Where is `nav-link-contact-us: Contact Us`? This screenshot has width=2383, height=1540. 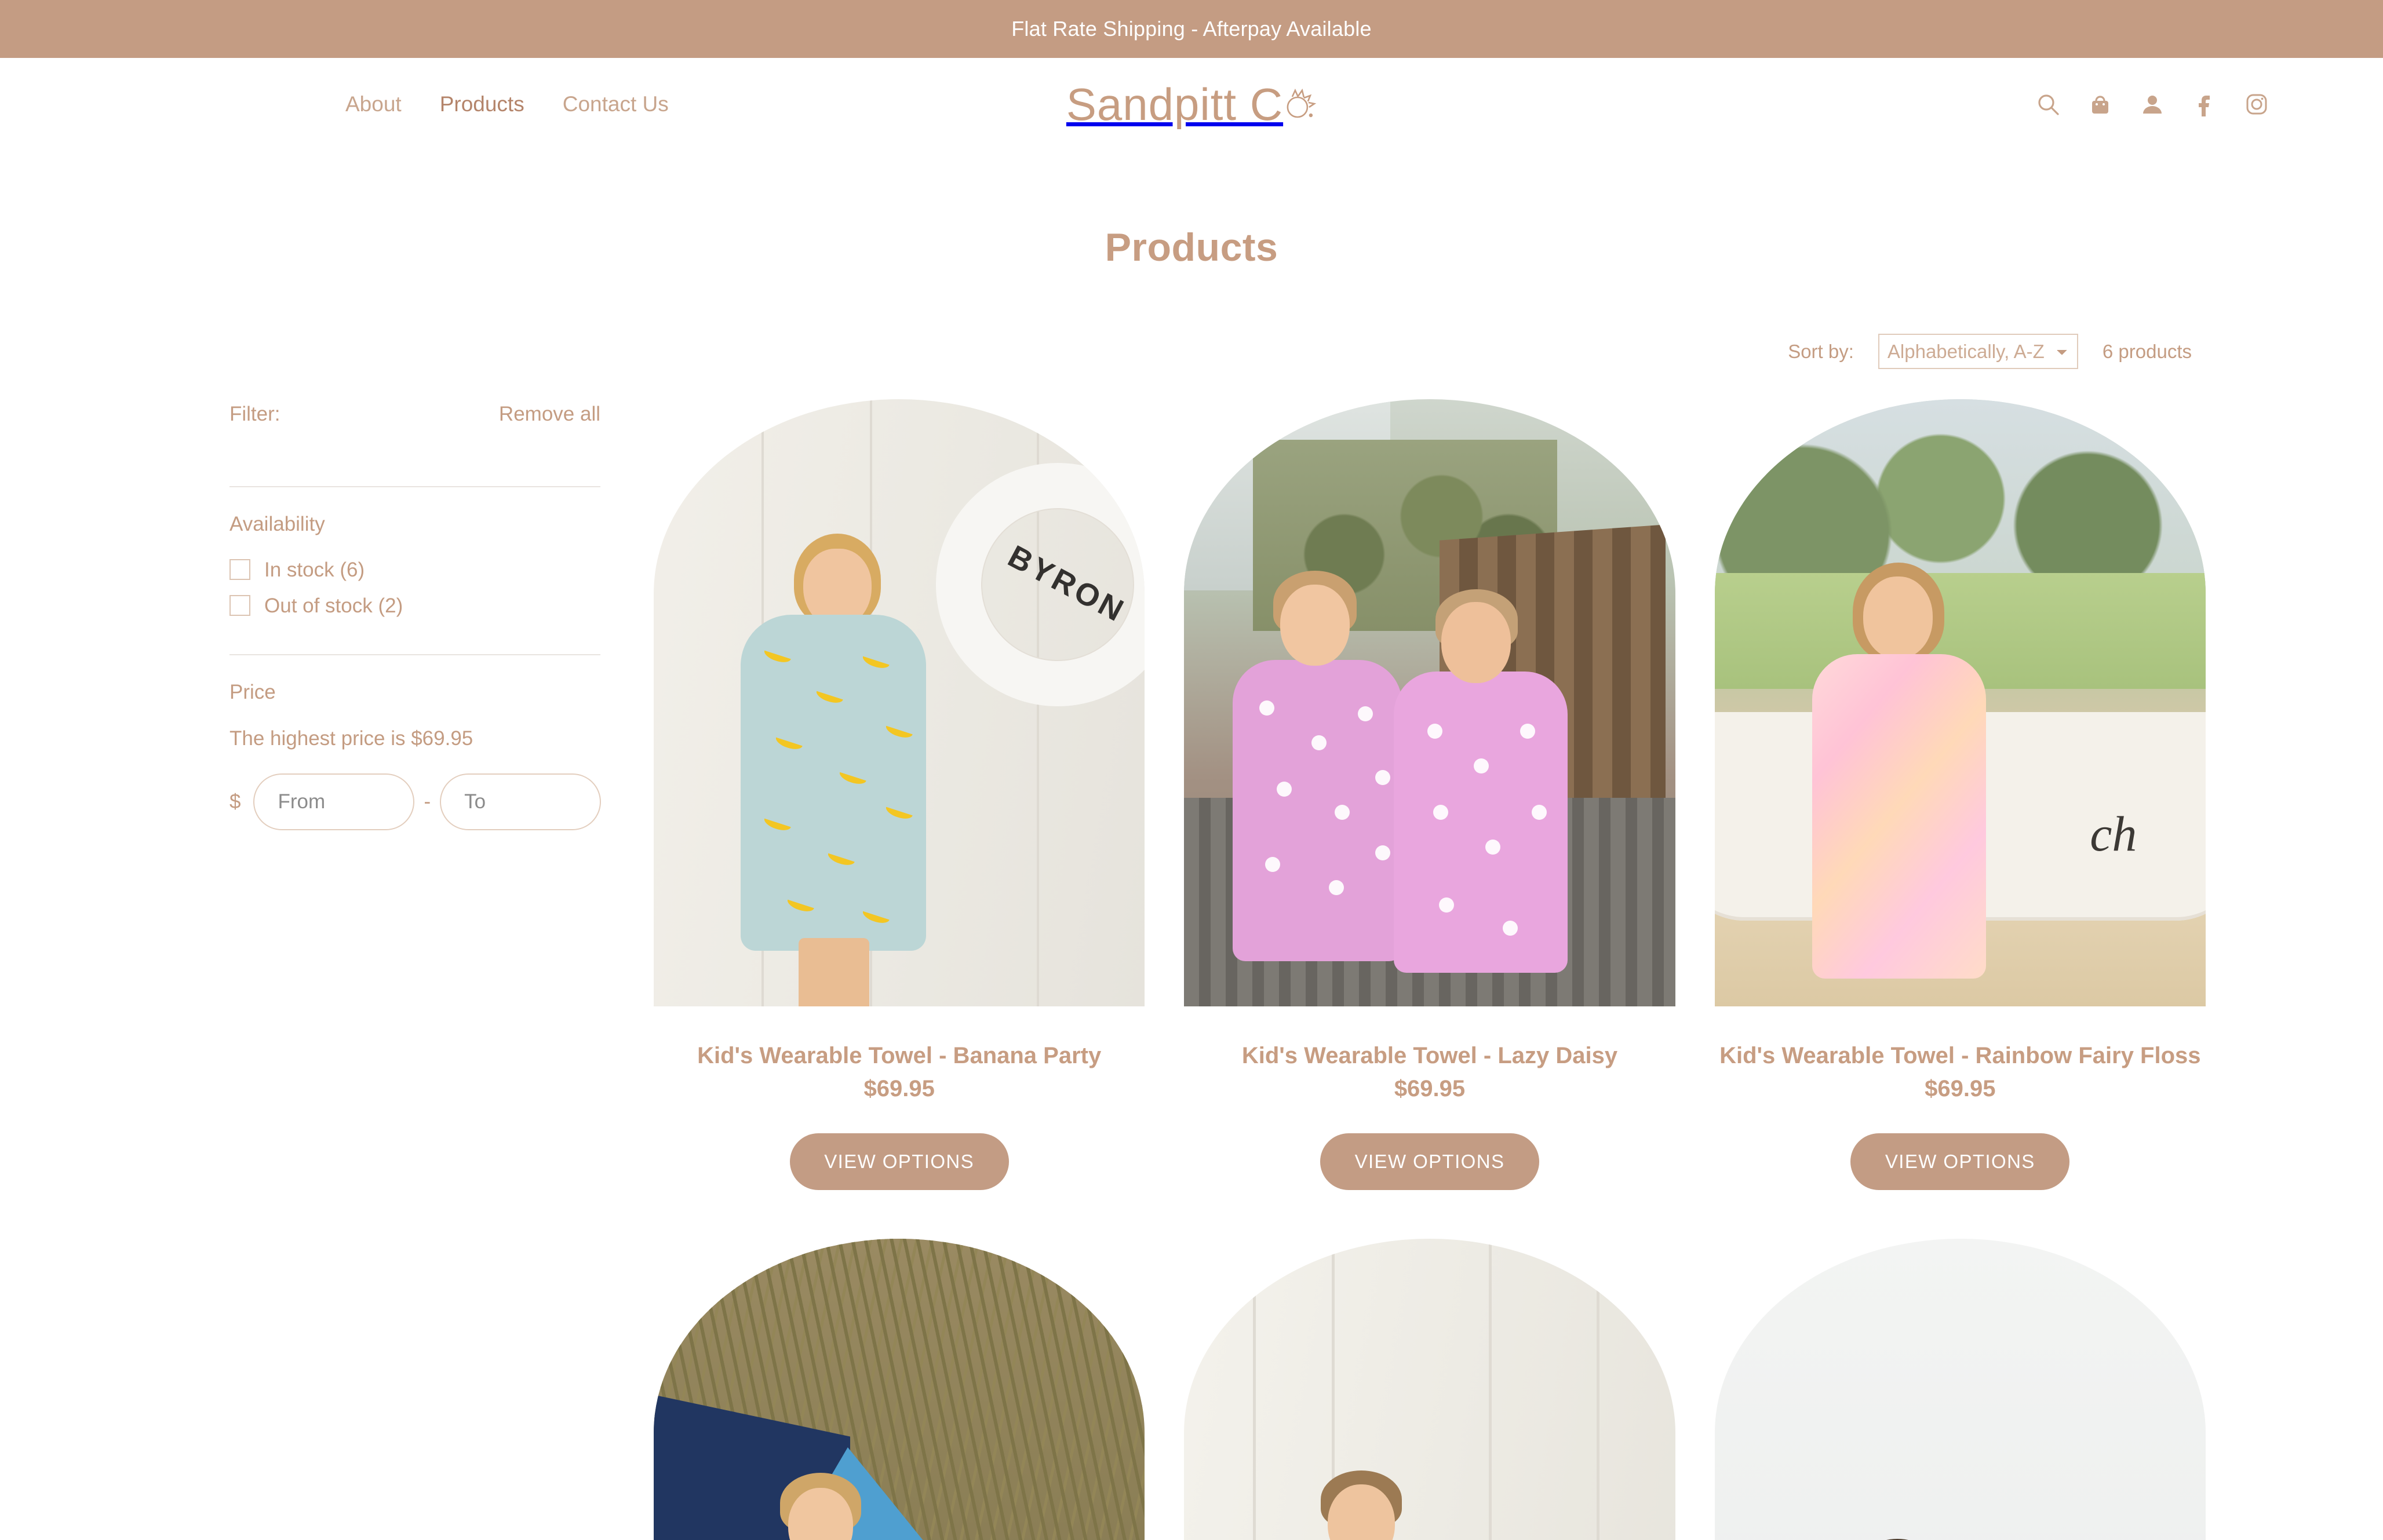 nav-link-contact-us: Contact Us is located at coordinates (616, 104).